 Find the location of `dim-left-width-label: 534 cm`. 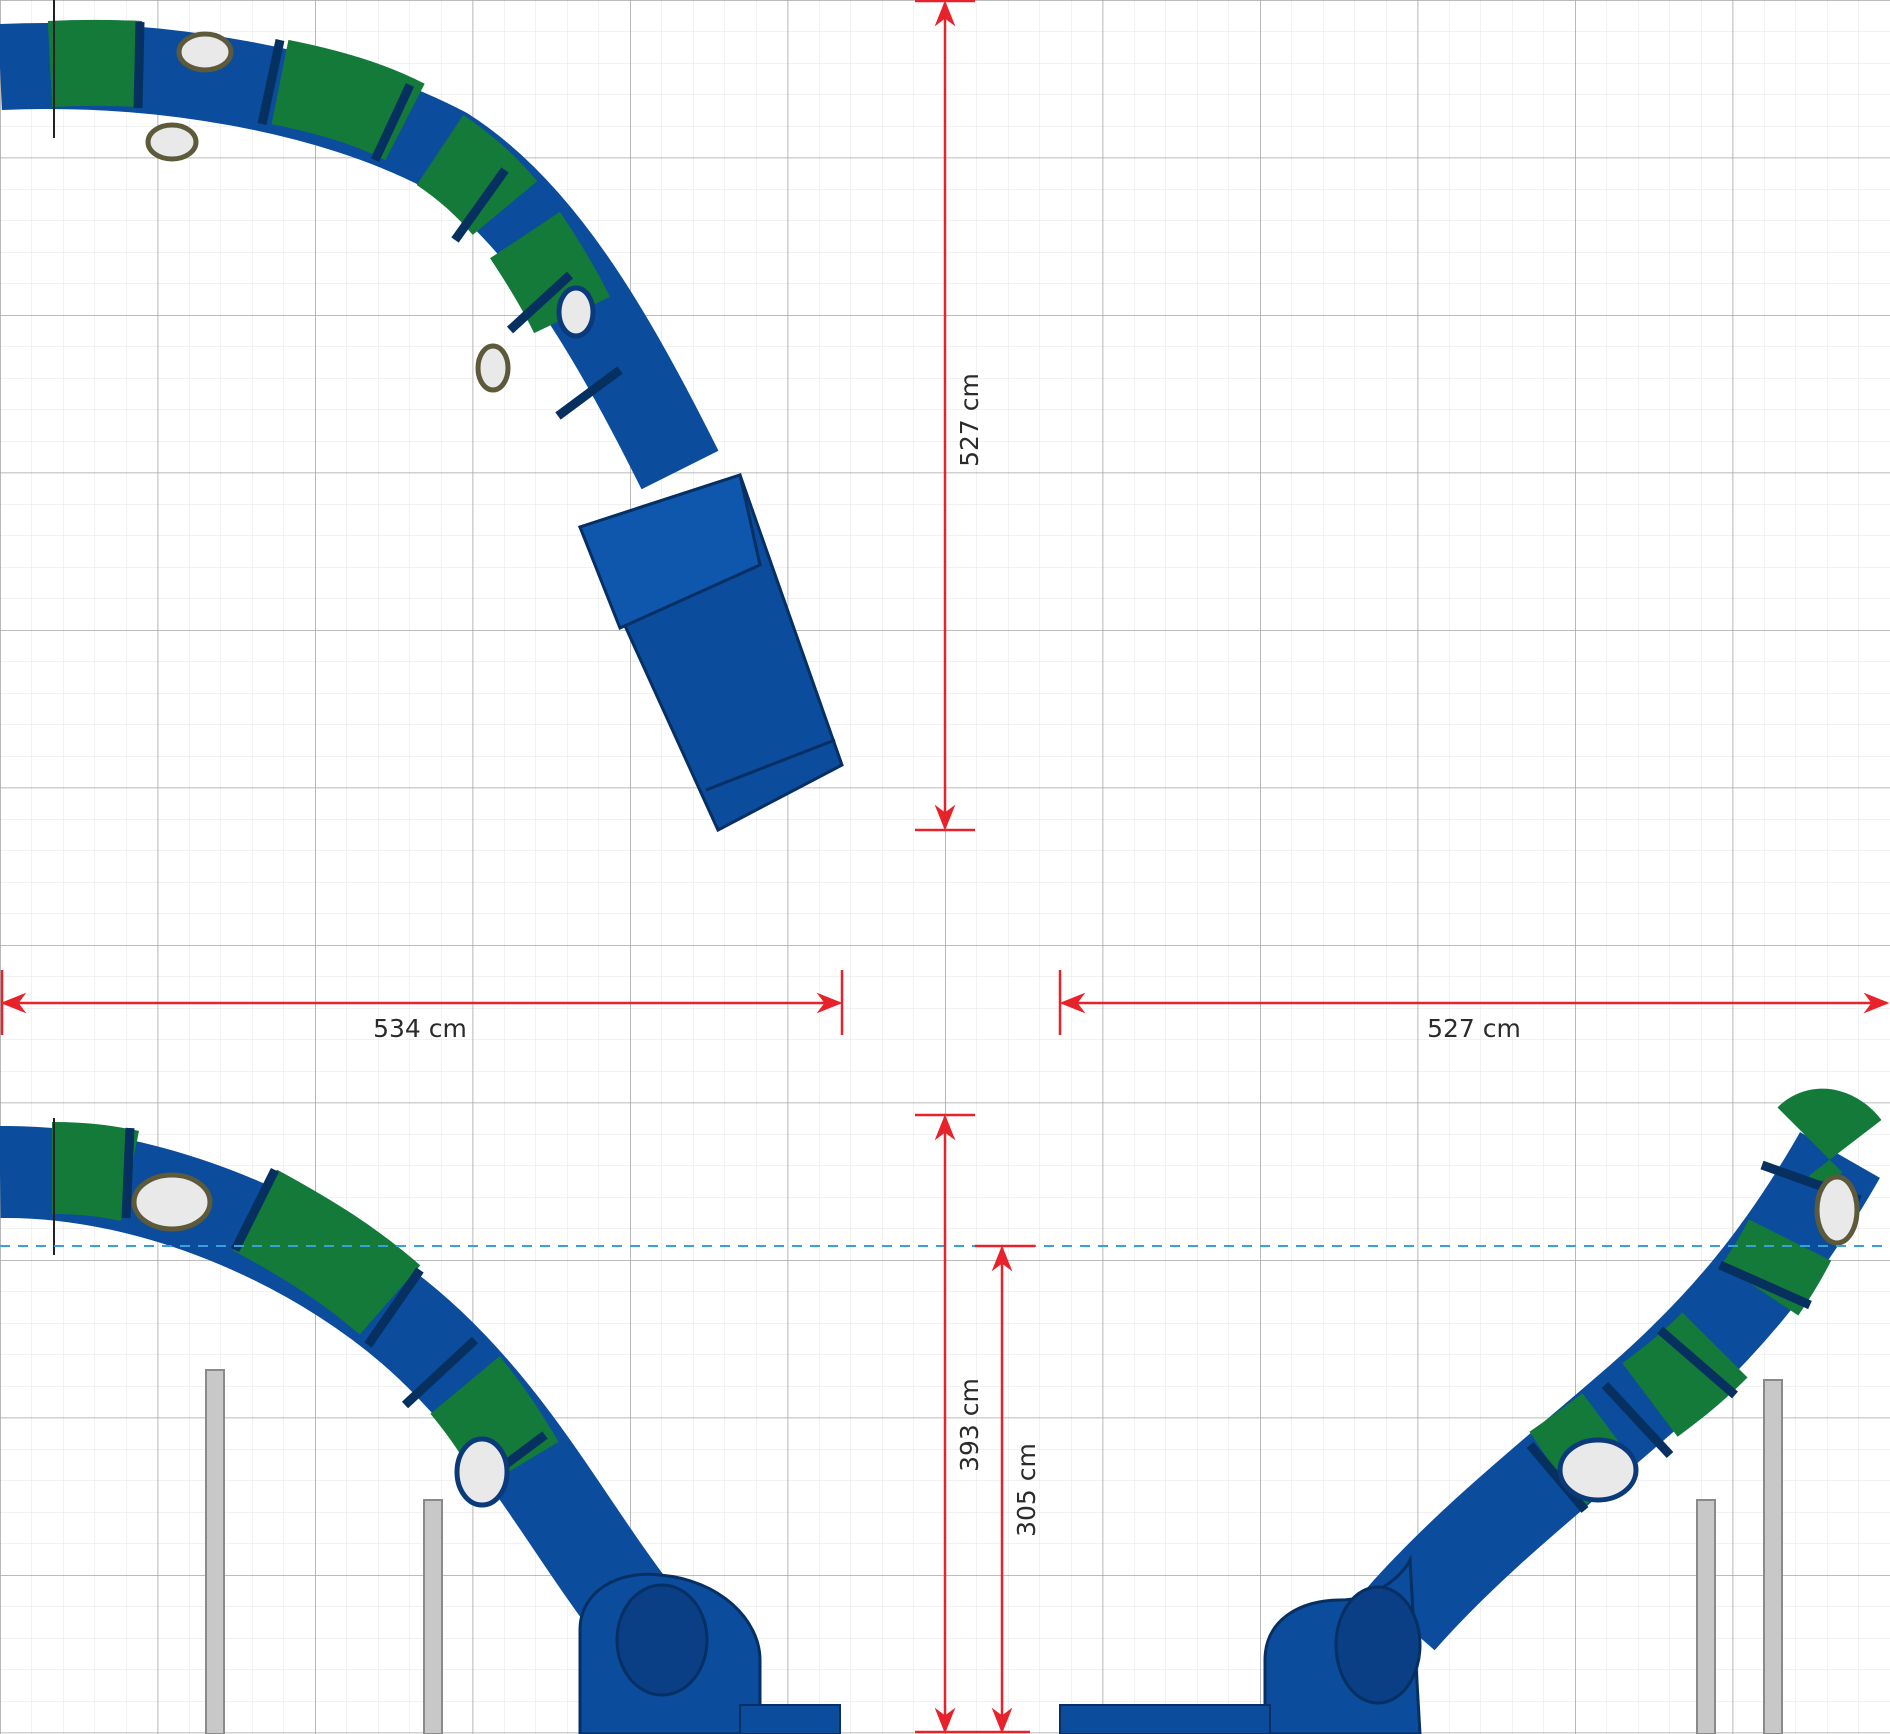

dim-left-width-label: 534 cm is located at coordinates (420, 1028).